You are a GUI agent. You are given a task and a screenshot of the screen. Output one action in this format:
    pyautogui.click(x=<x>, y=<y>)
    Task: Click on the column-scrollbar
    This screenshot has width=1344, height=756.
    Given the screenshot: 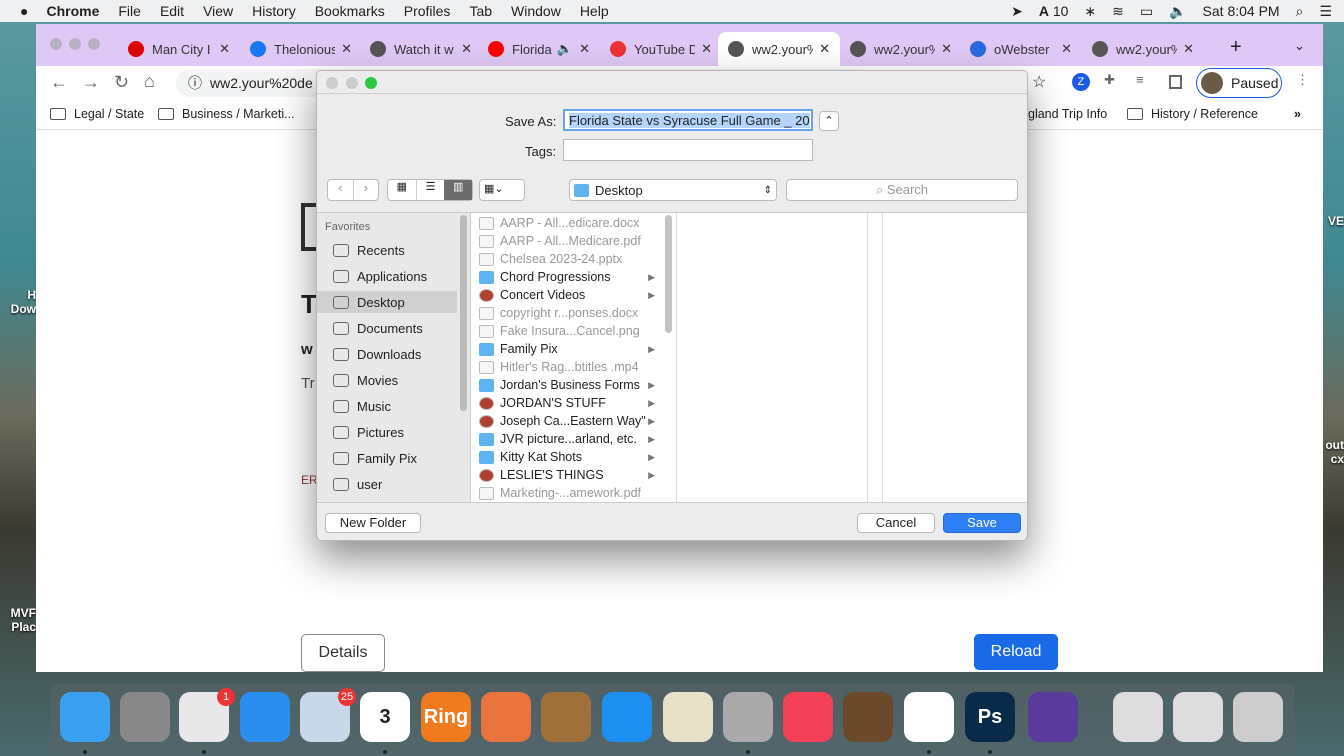 What is the action you would take?
    pyautogui.click(x=668, y=274)
    